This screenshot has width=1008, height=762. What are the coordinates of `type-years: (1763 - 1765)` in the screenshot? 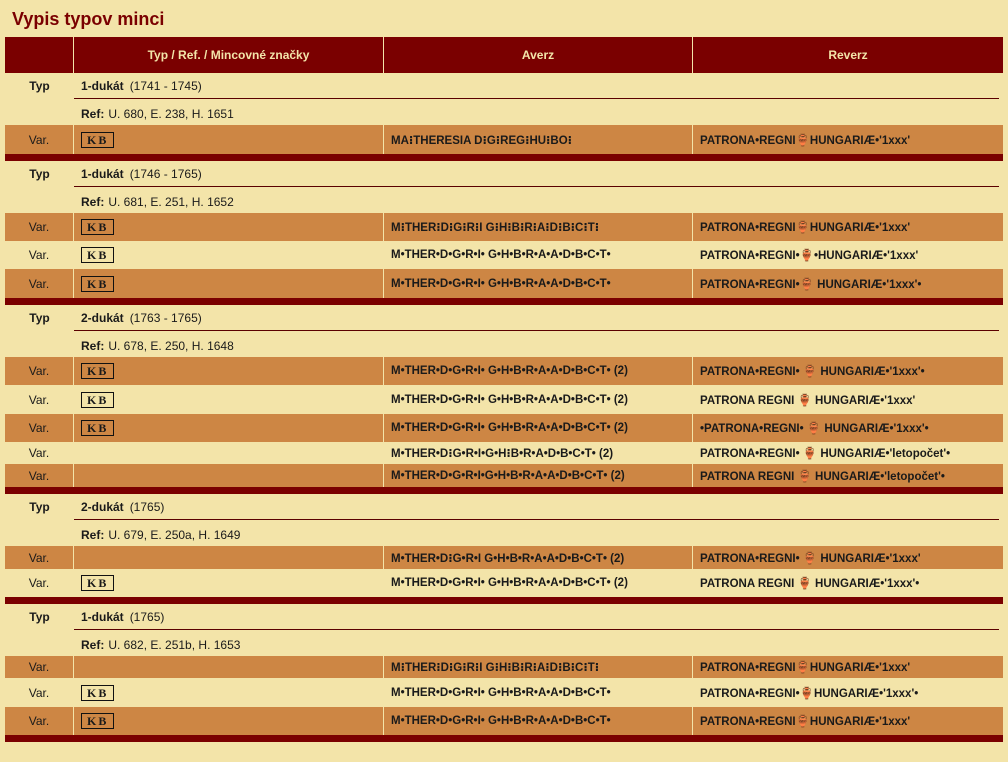 It's located at (165, 317).